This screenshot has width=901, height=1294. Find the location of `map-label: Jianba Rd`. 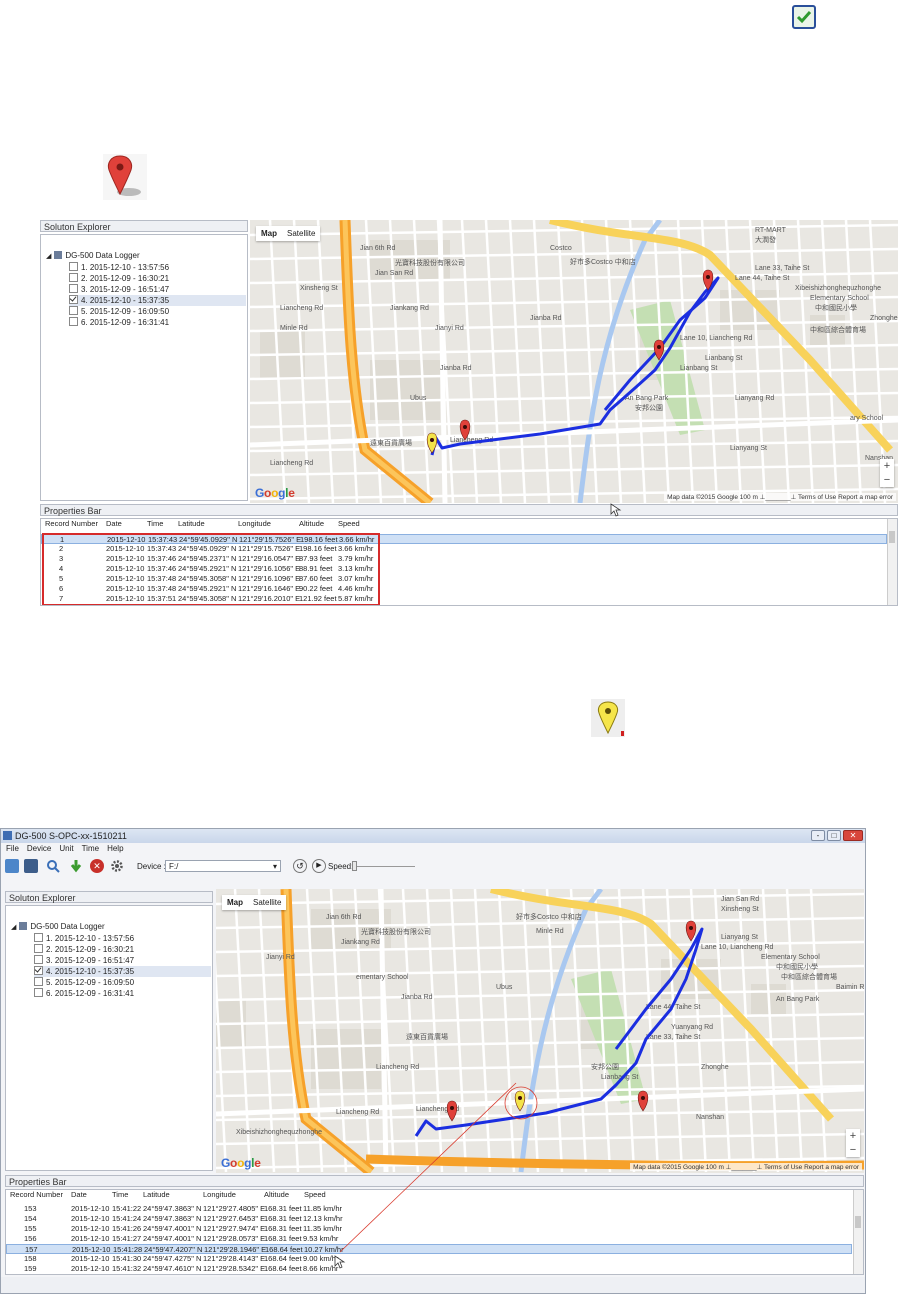

map-label: Jianba Rd is located at coordinates (546, 318).